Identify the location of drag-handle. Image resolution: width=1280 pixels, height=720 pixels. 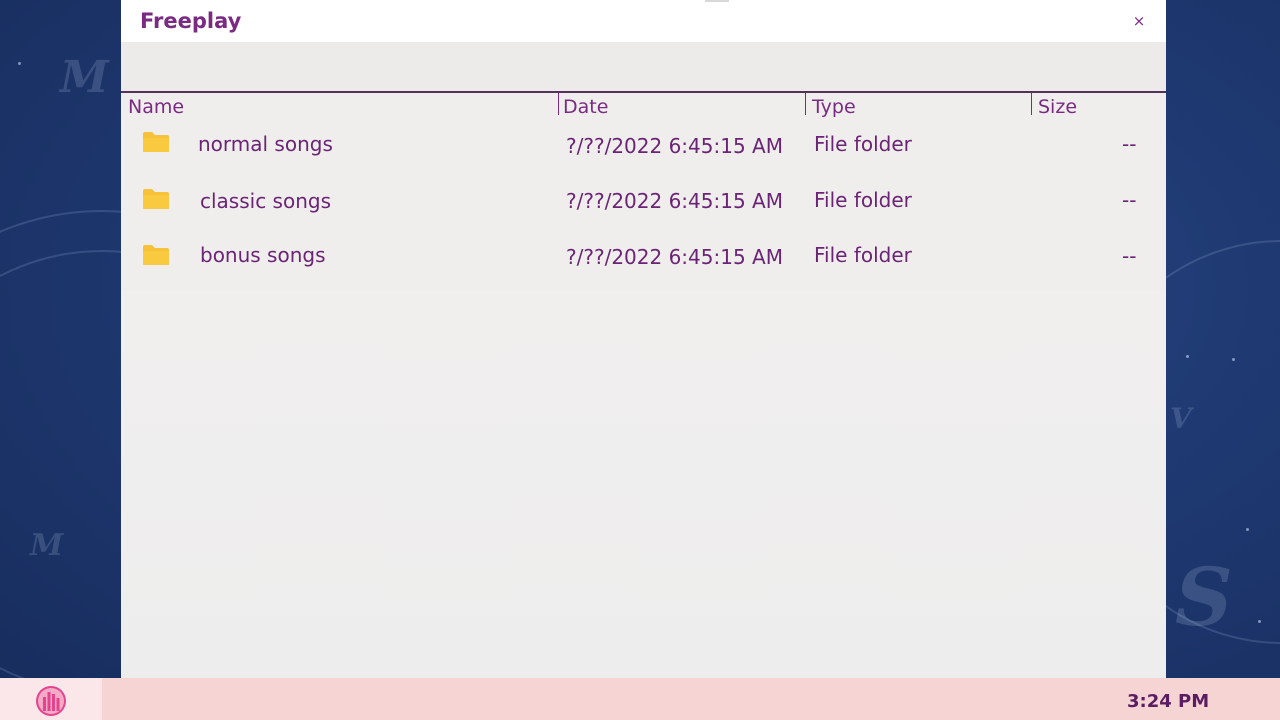
(717, 1).